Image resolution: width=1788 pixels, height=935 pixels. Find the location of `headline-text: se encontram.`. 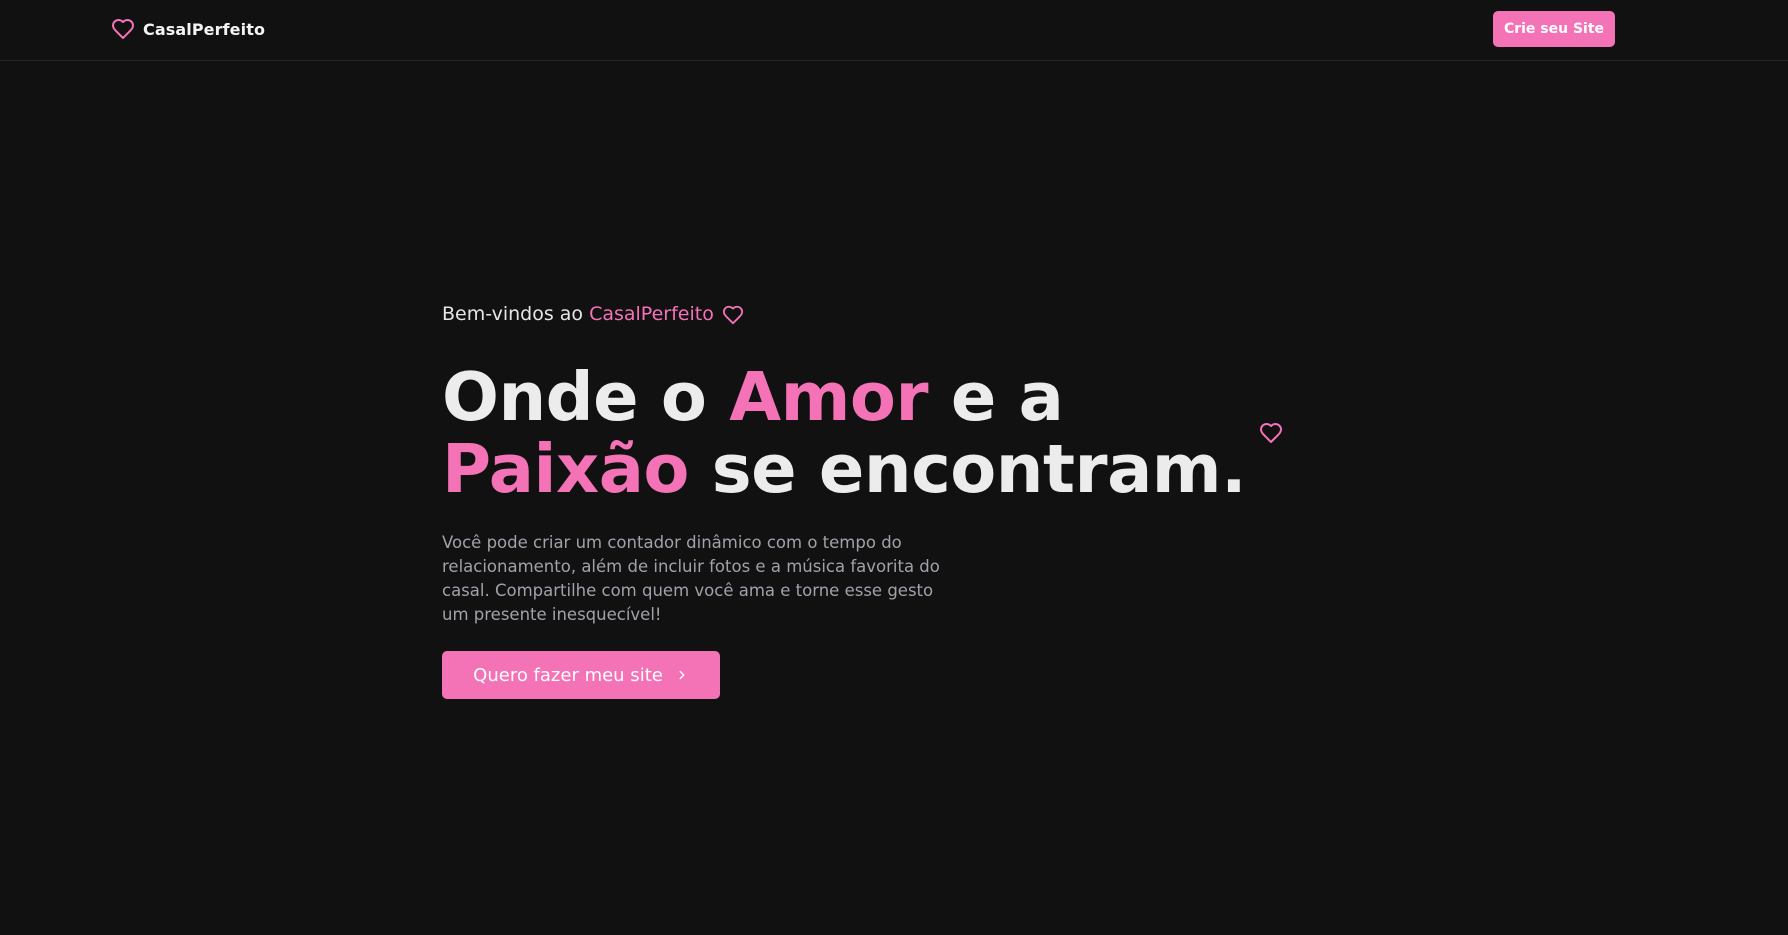

headline-text: se encontram. is located at coordinates (967, 469).